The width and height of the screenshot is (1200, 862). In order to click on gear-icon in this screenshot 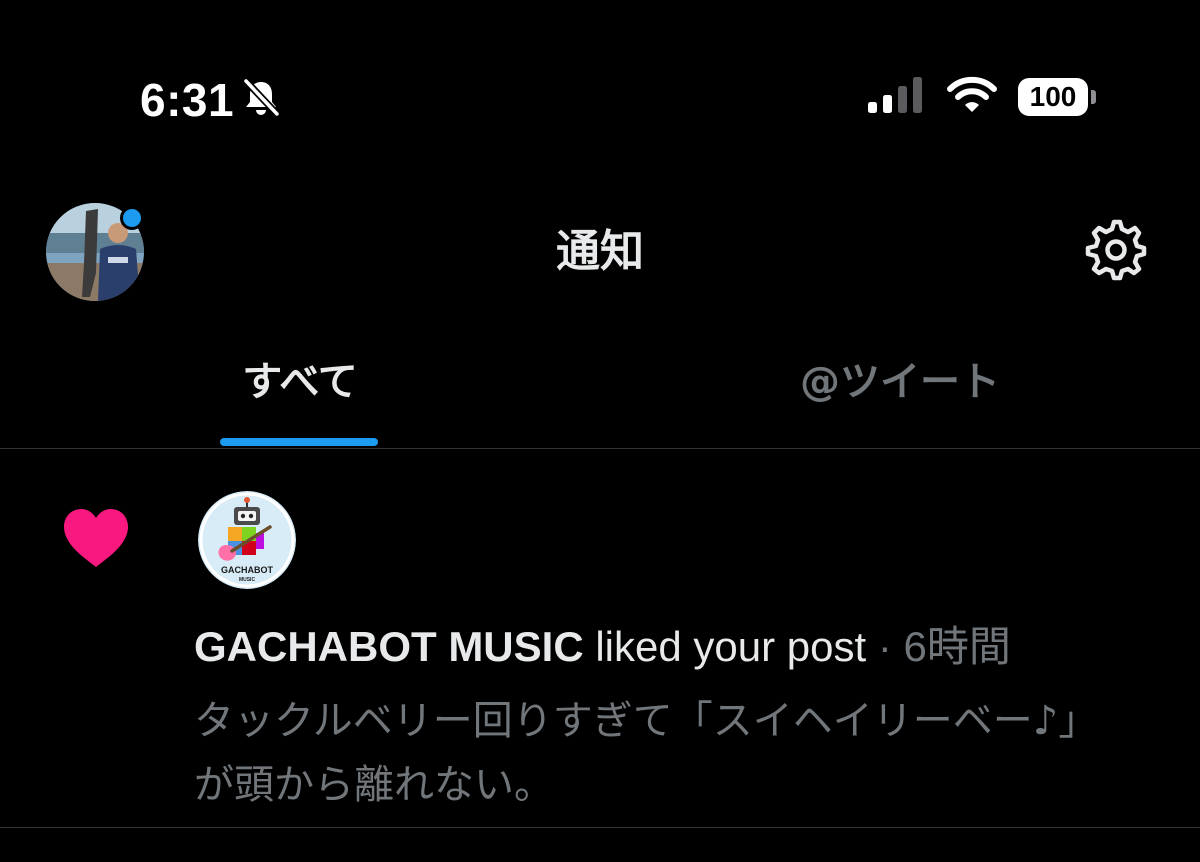, I will do `click(1116, 252)`.